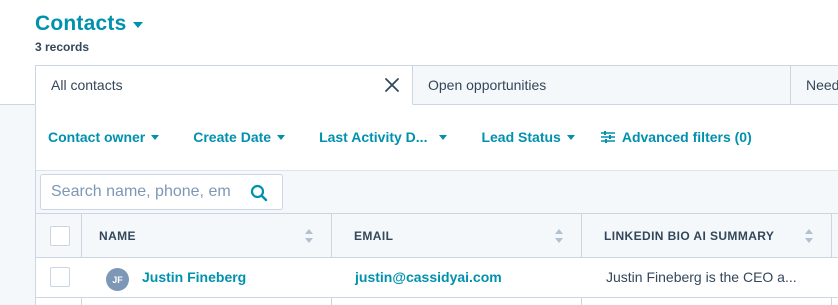 The height and width of the screenshot is (305, 838). I want to click on filter-contact-owner: Contact owner, so click(104, 137).